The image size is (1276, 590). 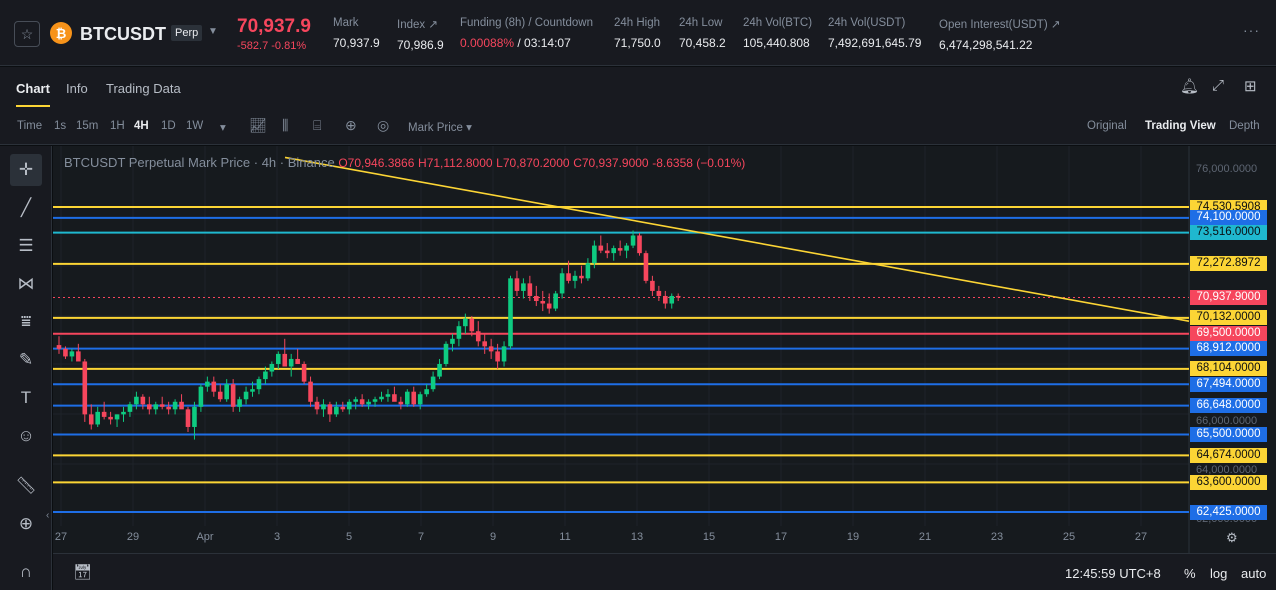 What do you see at coordinates (82, 572) in the screenshot?
I see `date-range-icon: 📅︎` at bounding box center [82, 572].